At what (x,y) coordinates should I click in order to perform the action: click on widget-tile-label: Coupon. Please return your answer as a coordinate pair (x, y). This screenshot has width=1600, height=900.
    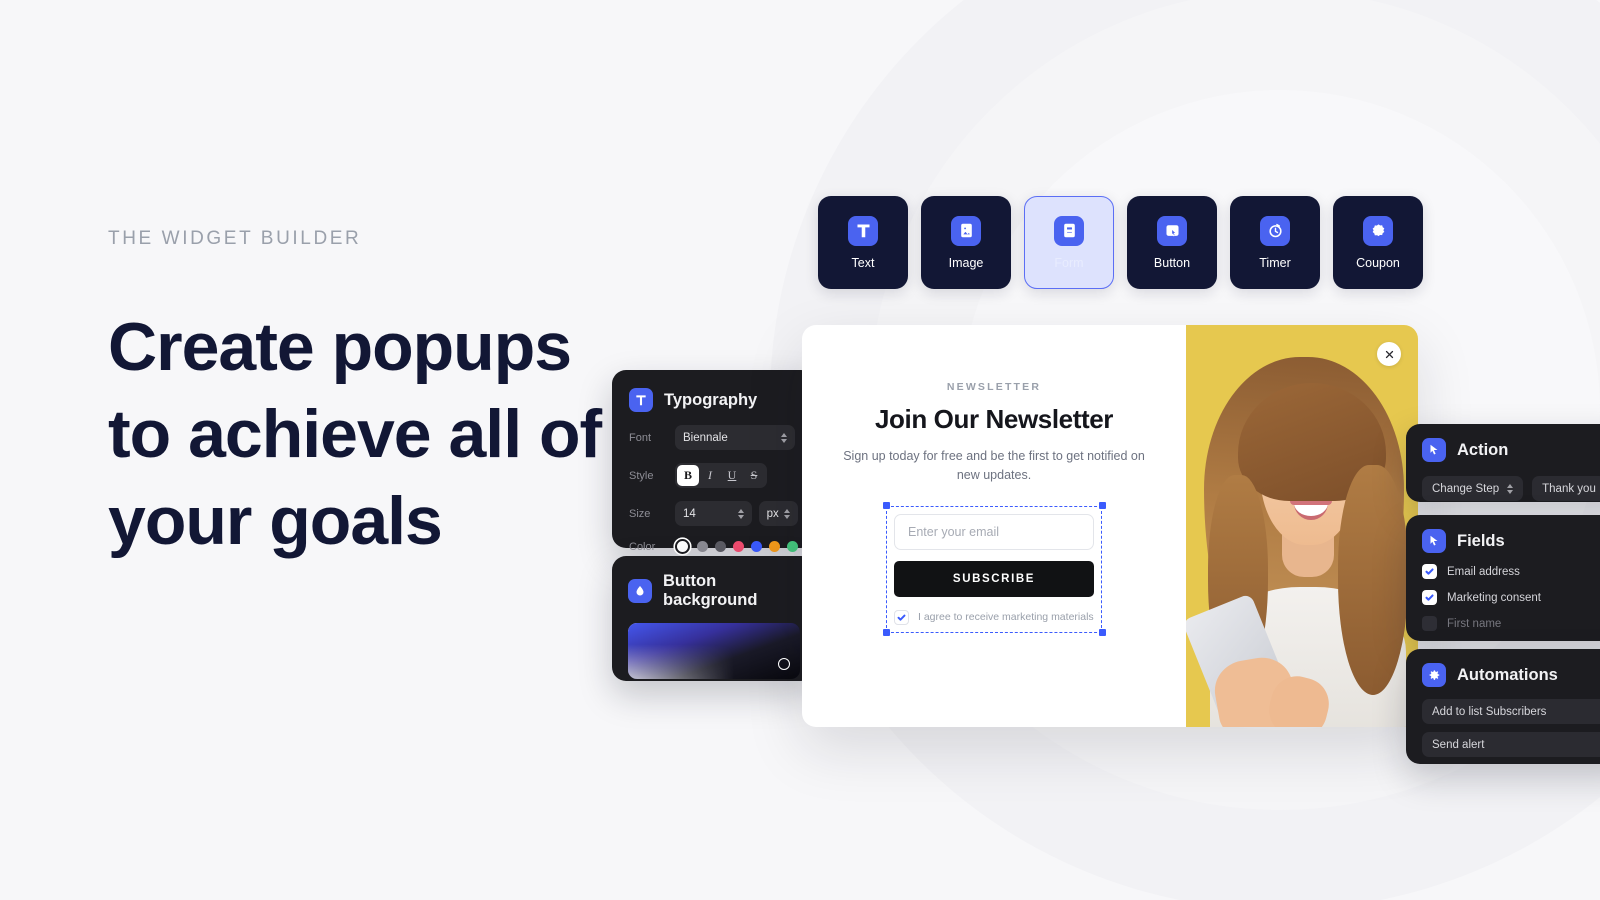
    Looking at the image, I should click on (1378, 262).